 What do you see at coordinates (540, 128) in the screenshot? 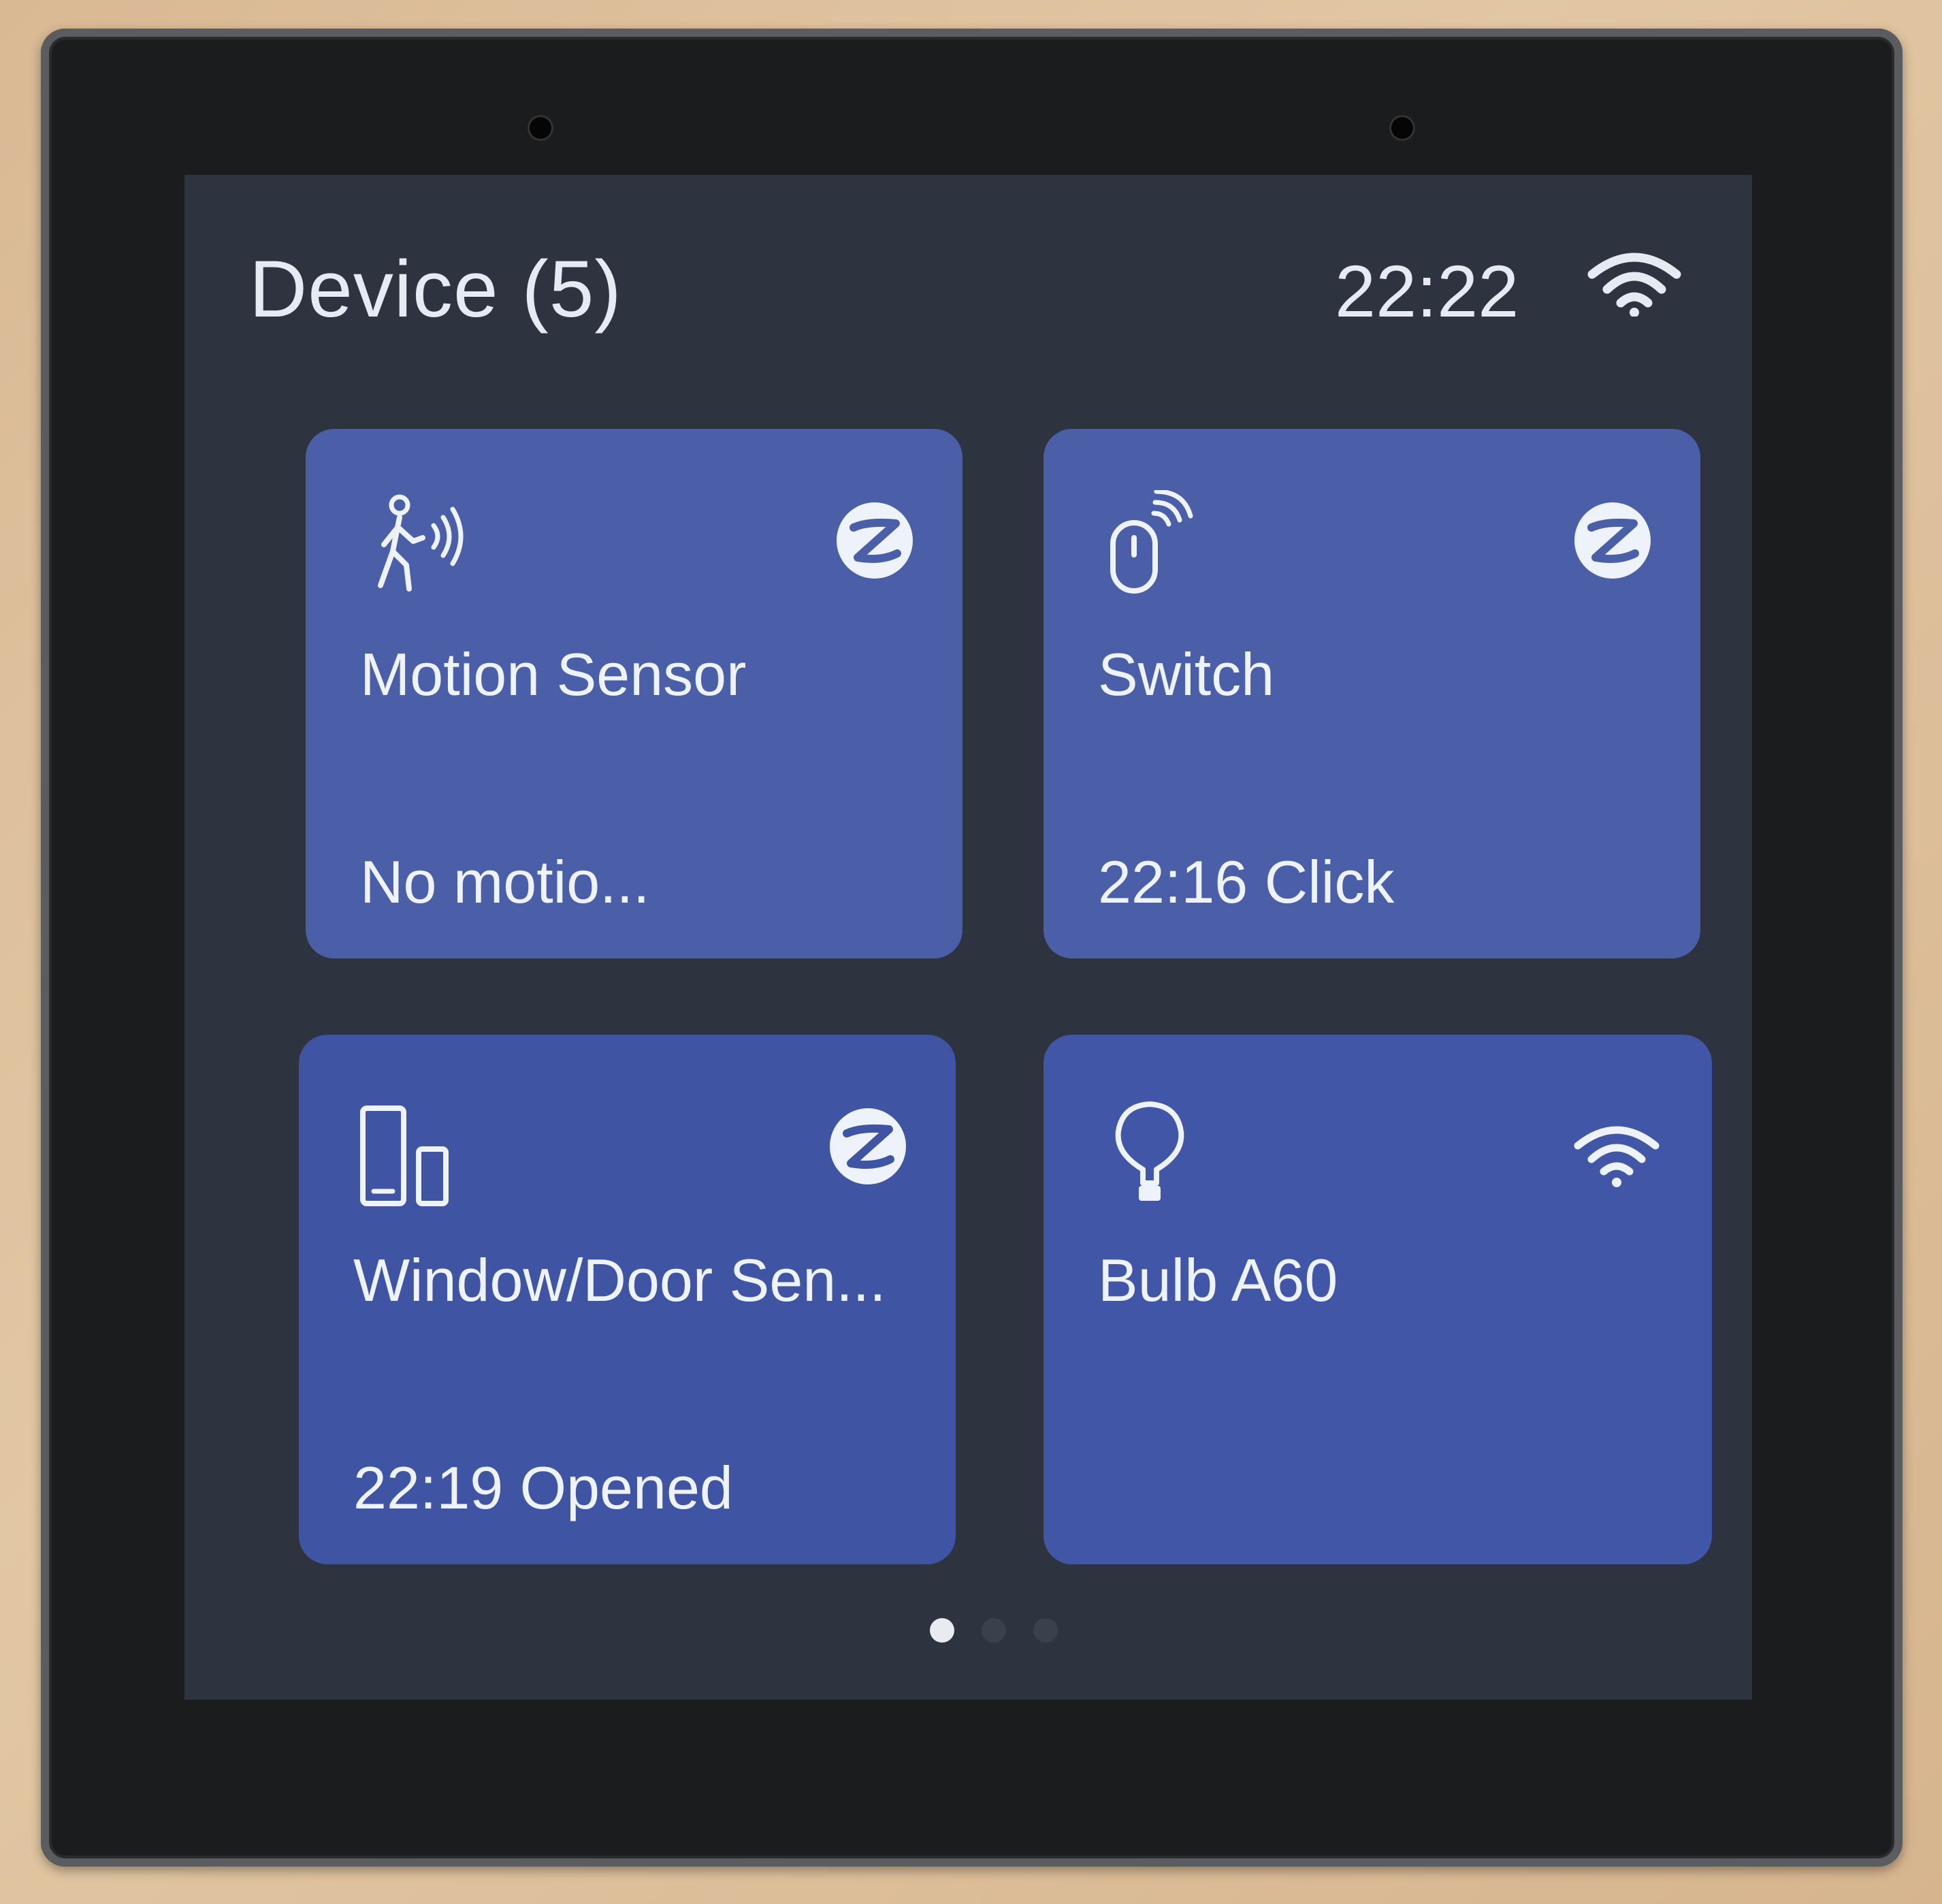
I see `microphone-hole-left` at bounding box center [540, 128].